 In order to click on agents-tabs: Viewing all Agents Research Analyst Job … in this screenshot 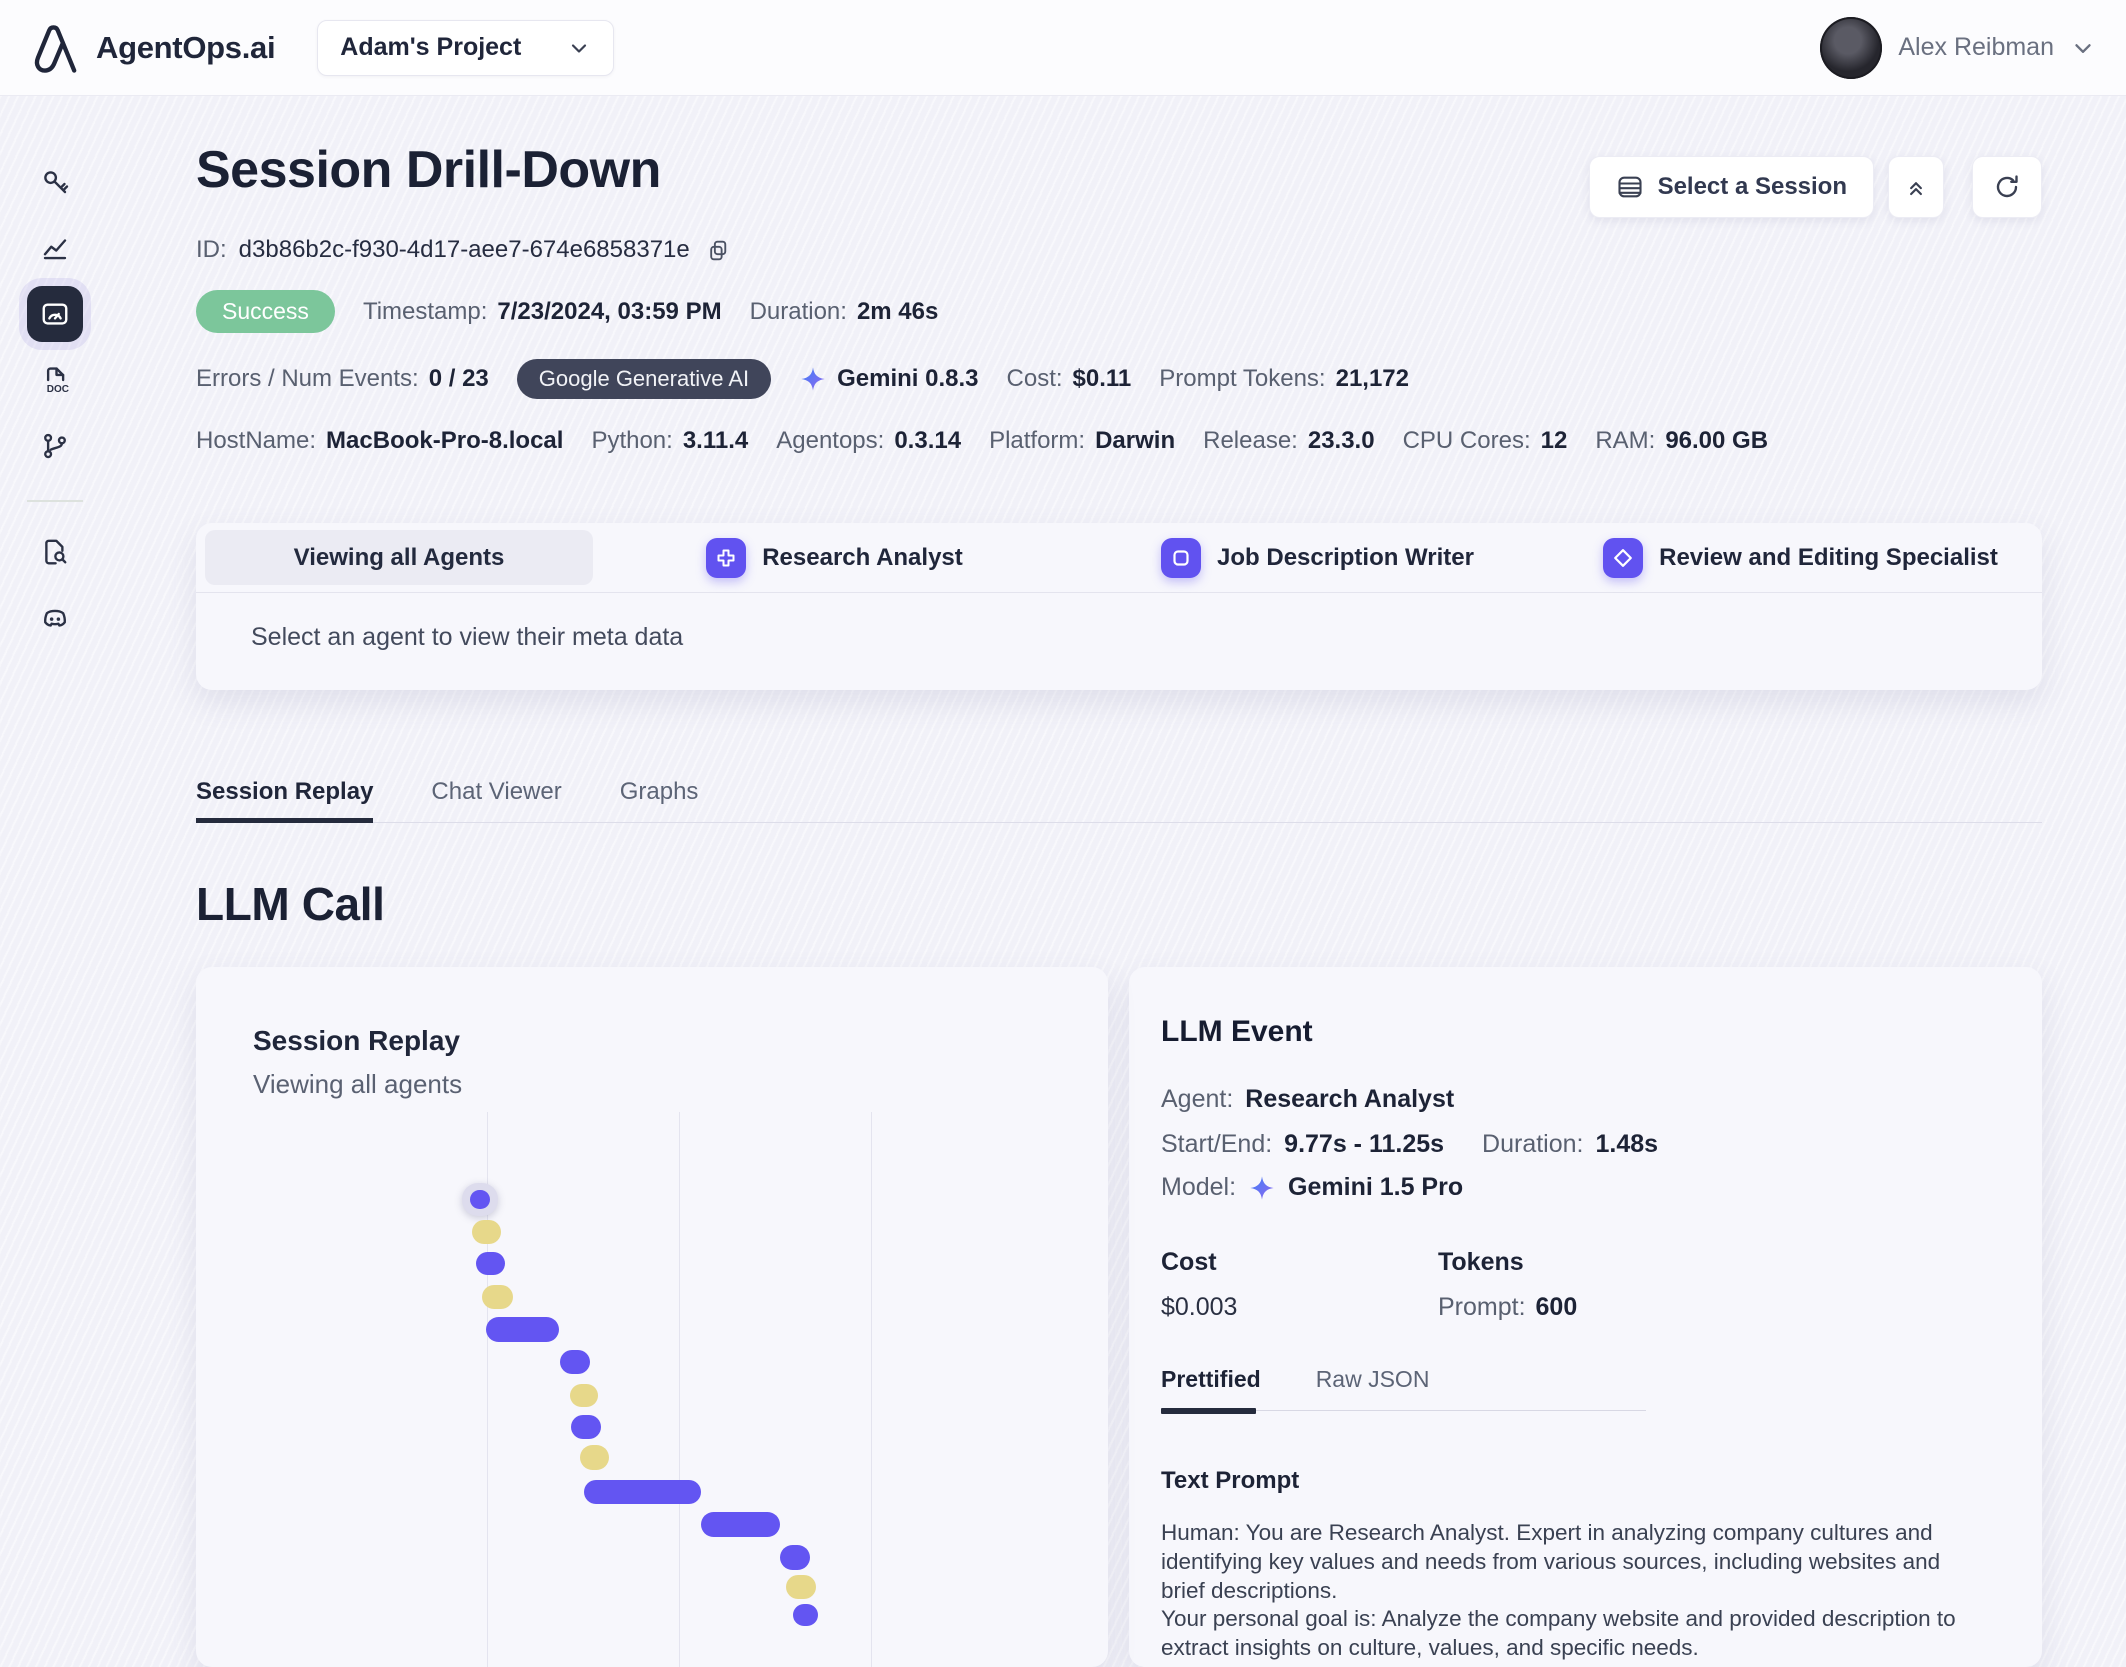, I will do `click(1119, 558)`.